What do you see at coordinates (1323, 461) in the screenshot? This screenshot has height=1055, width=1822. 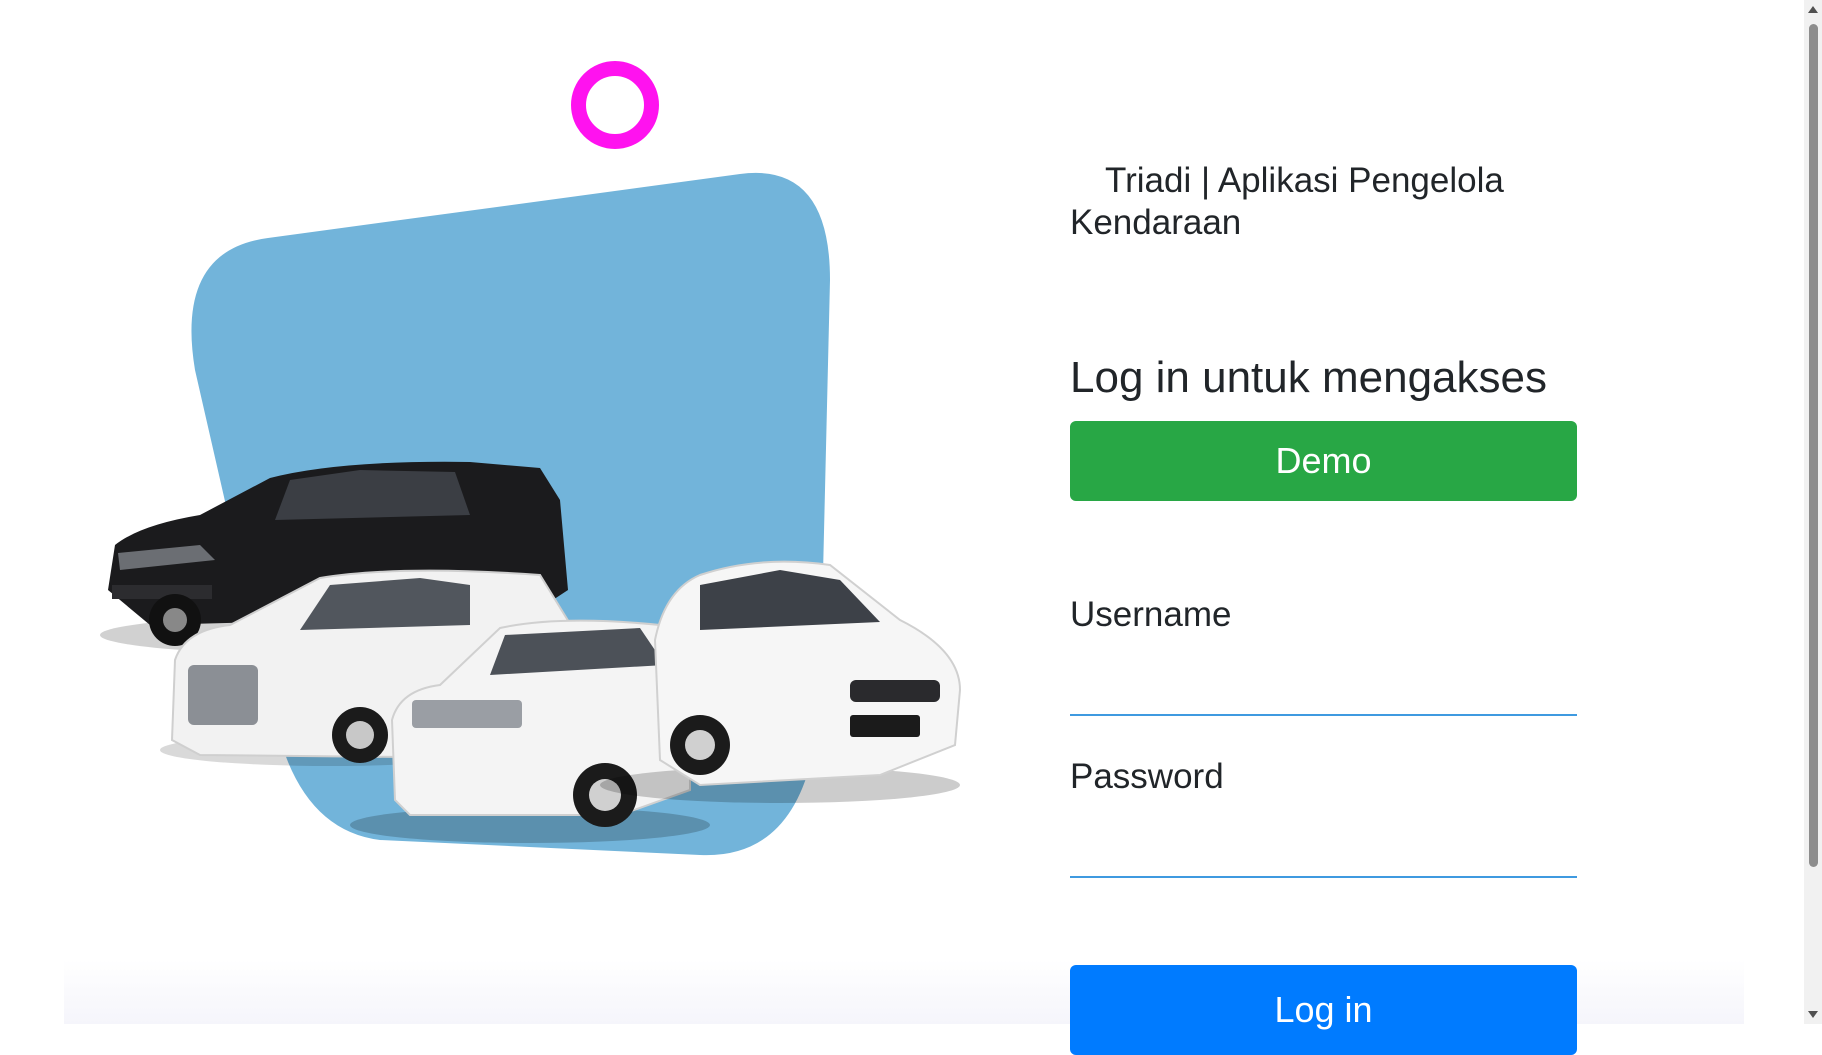 I see `demo-button: Demo` at bounding box center [1323, 461].